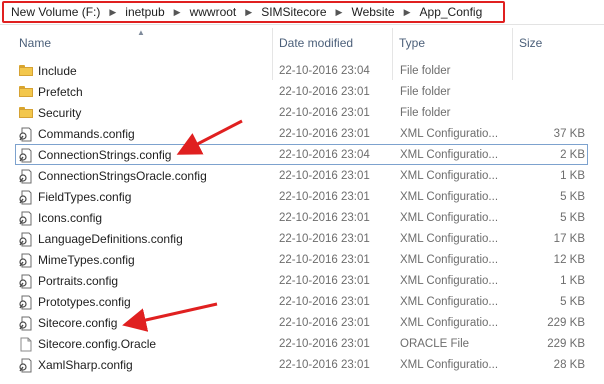 The height and width of the screenshot is (384, 604). I want to click on column-header-type: Type, so click(412, 43).